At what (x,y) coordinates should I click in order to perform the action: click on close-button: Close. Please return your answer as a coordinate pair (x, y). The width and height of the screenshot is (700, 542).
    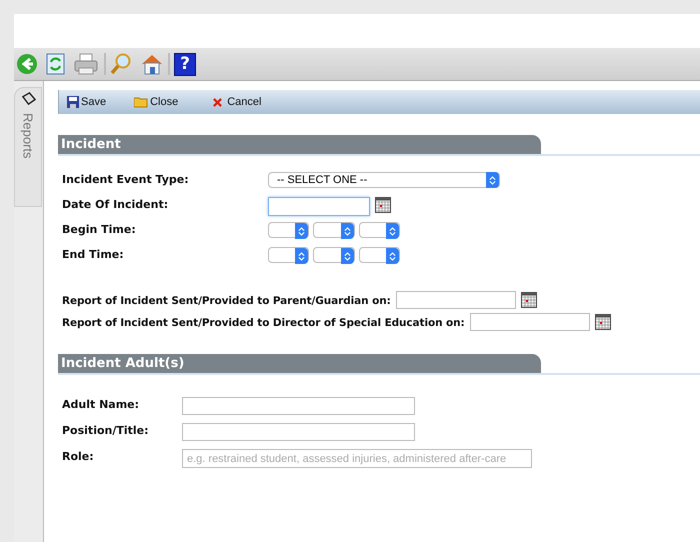
    Looking at the image, I should click on (156, 102).